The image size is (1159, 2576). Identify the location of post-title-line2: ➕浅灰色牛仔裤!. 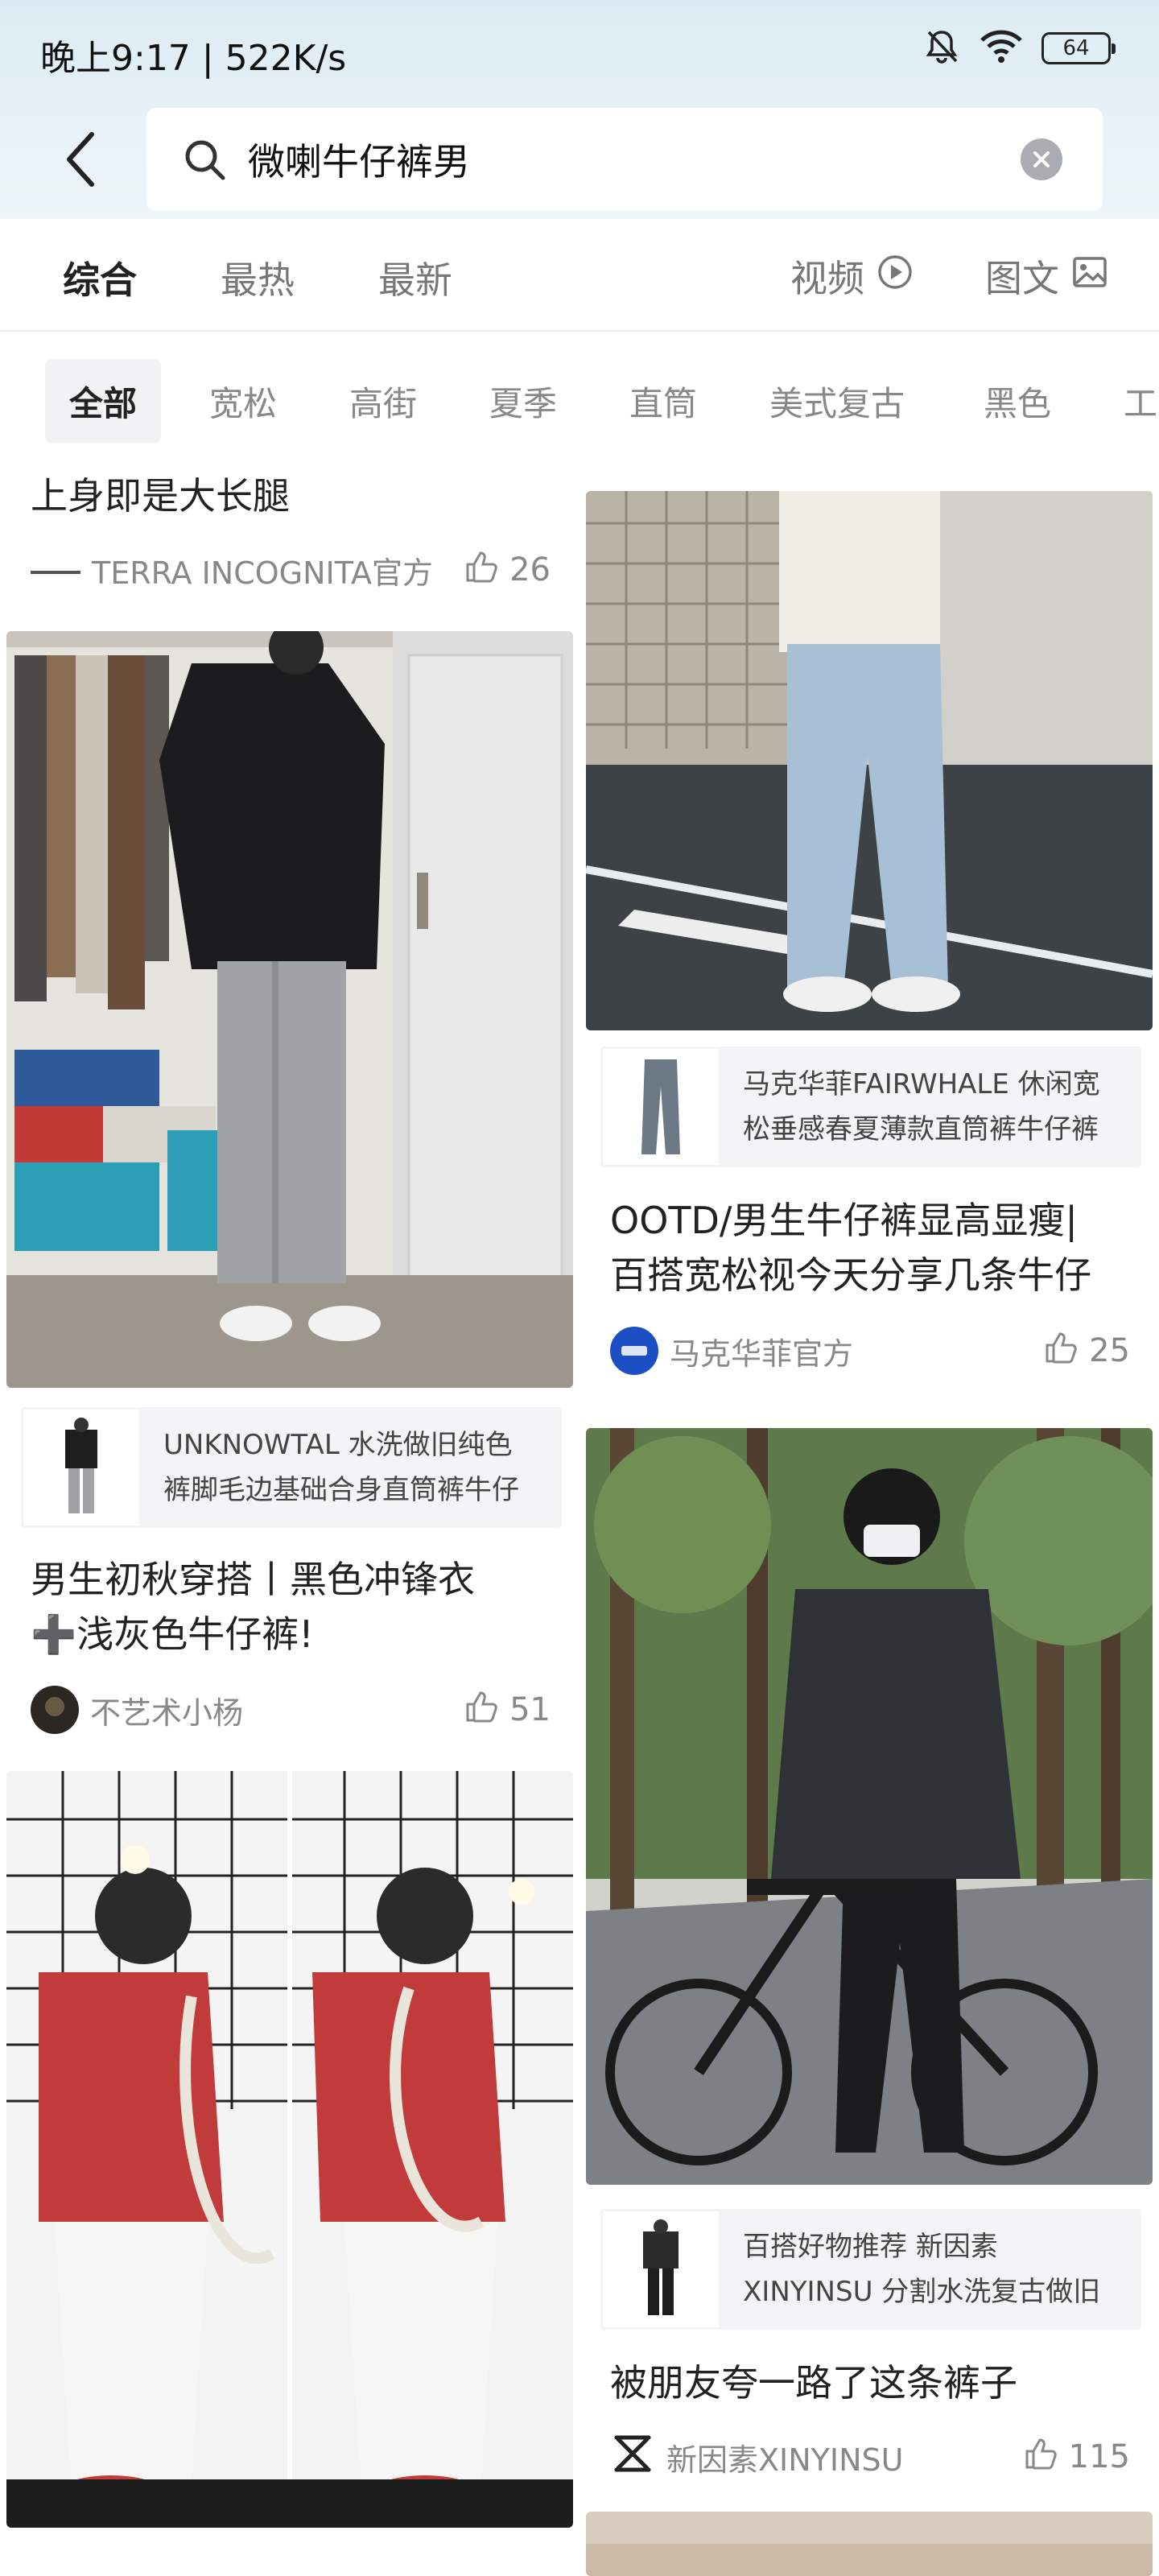
(172, 1634).